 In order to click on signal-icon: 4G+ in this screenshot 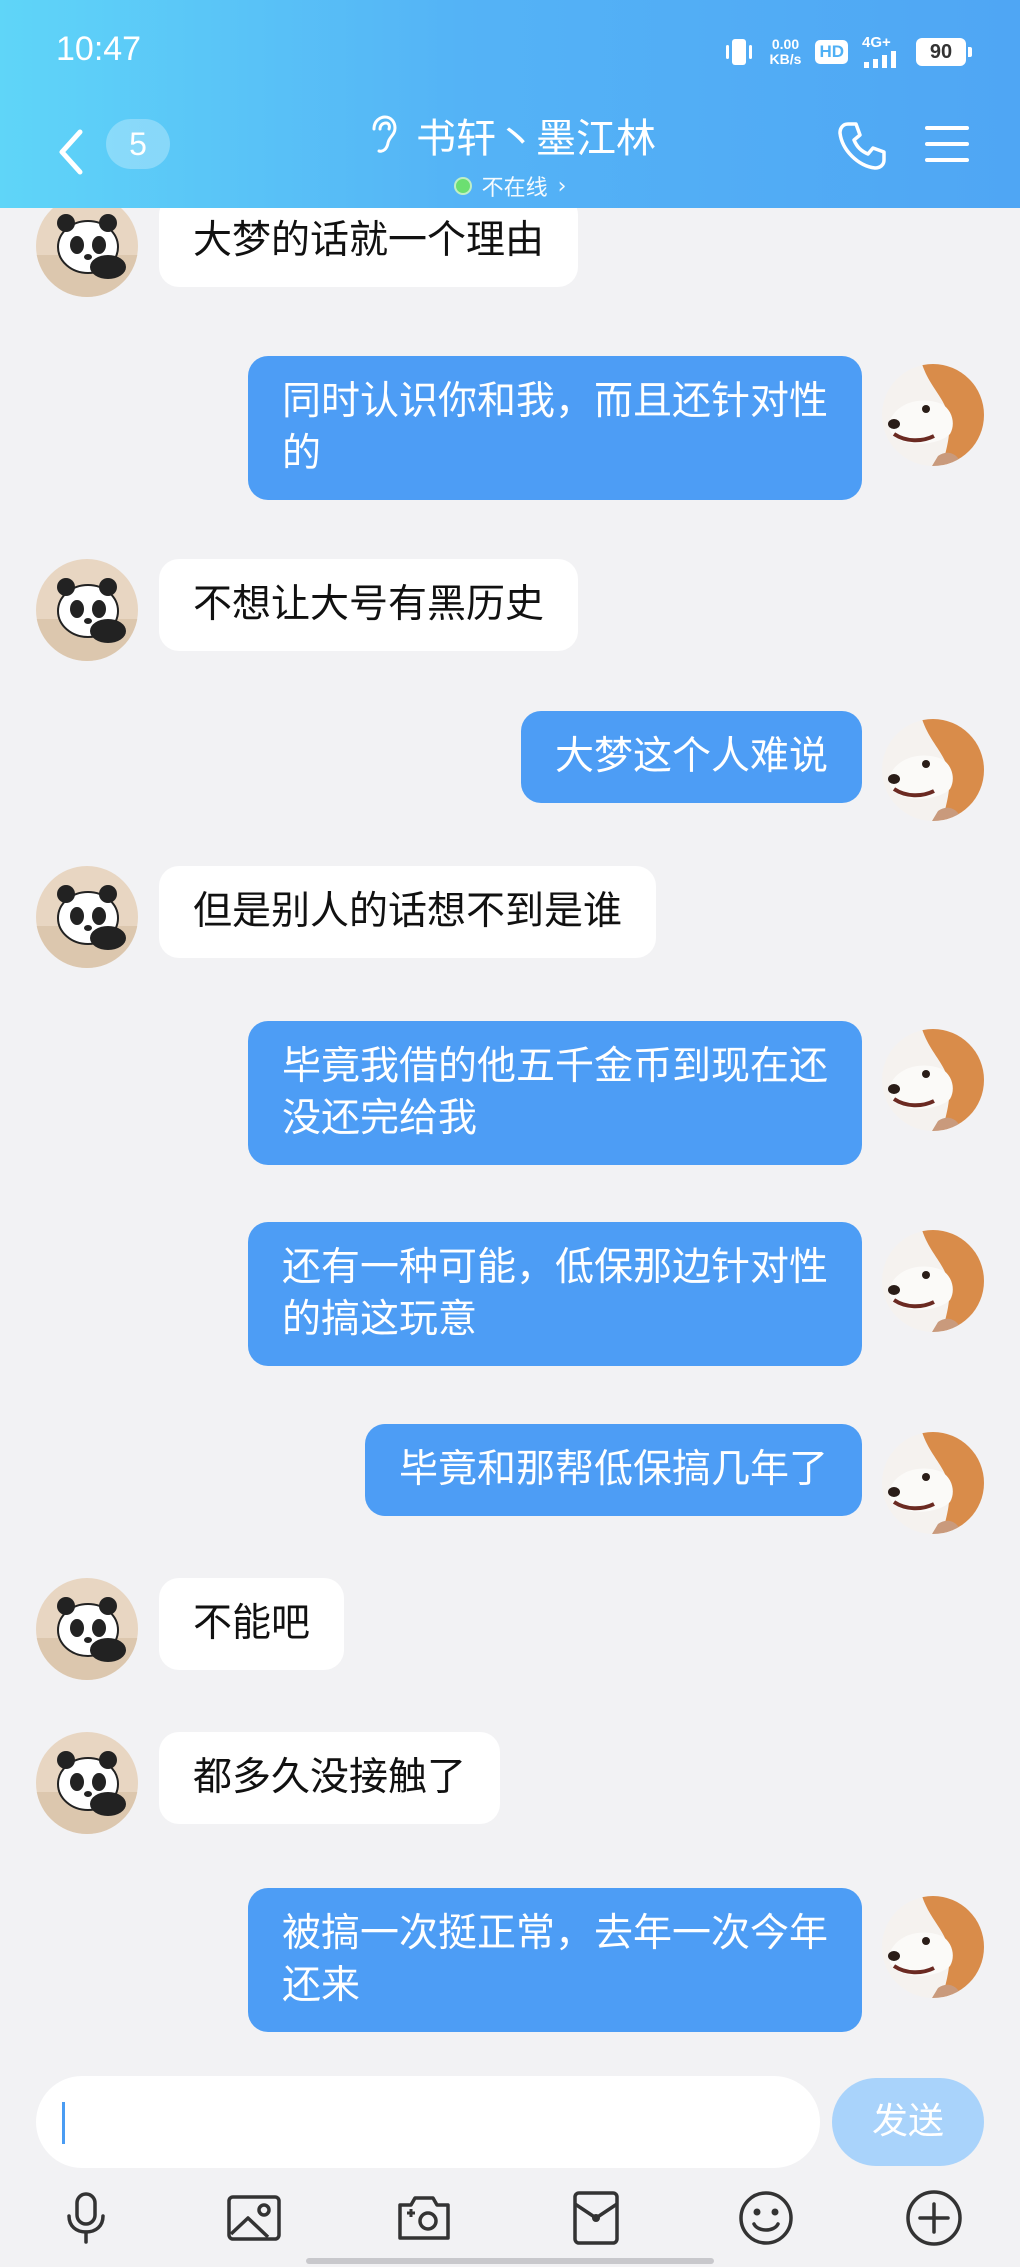, I will do `click(882, 51)`.